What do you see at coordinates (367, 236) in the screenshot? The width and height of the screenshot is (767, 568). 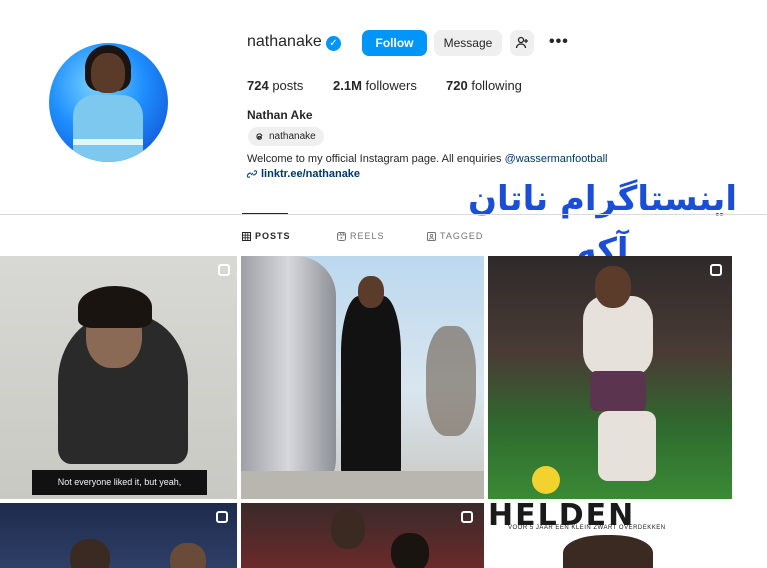 I see `tab-reels-label: REELS` at bounding box center [367, 236].